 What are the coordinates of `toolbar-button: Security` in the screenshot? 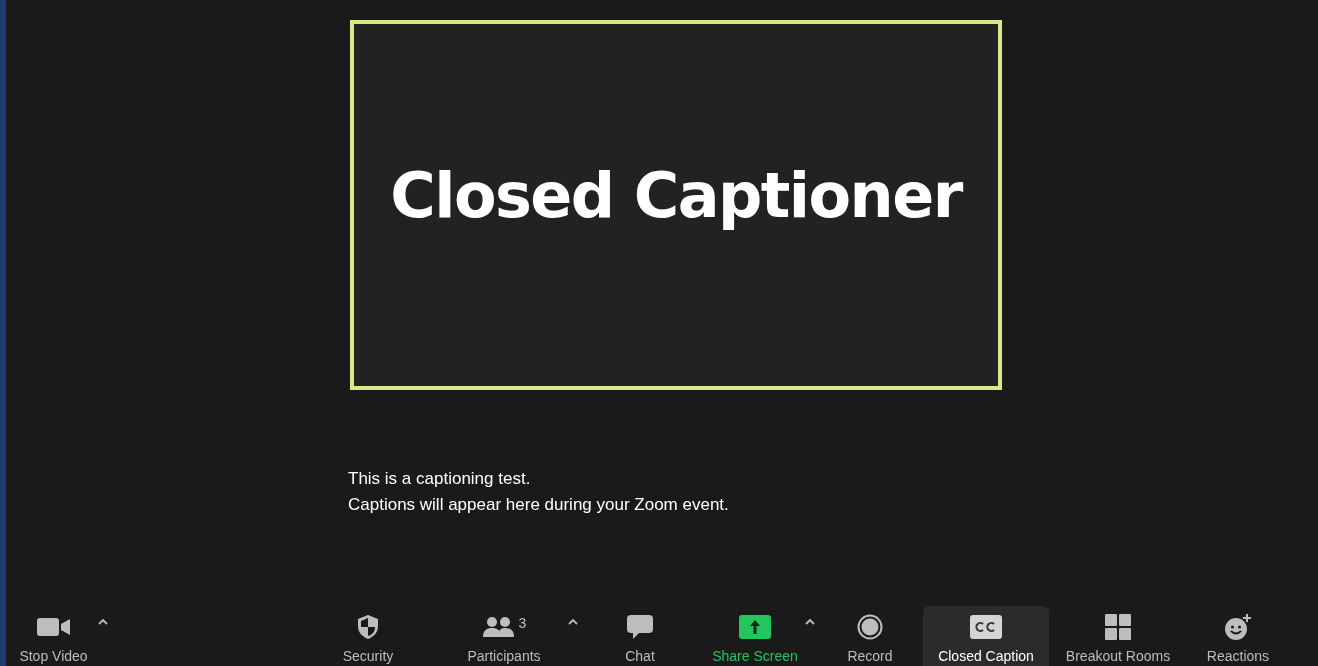 It's located at (368, 636).